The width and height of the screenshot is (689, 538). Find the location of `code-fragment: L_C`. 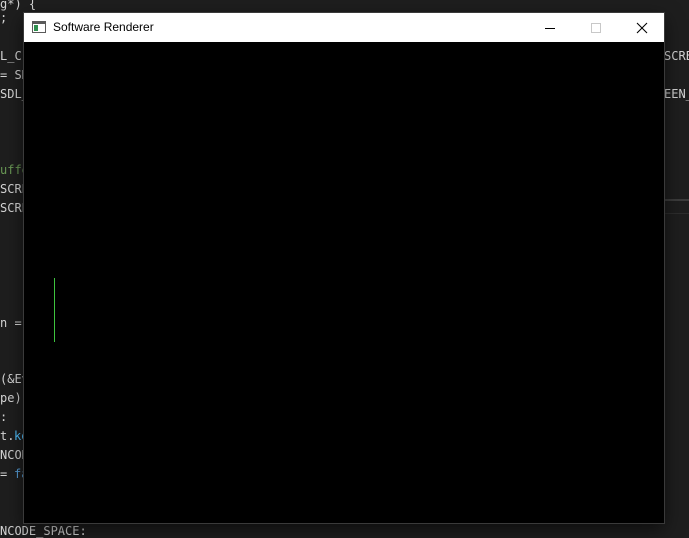

code-fragment: L_C is located at coordinates (11, 56).